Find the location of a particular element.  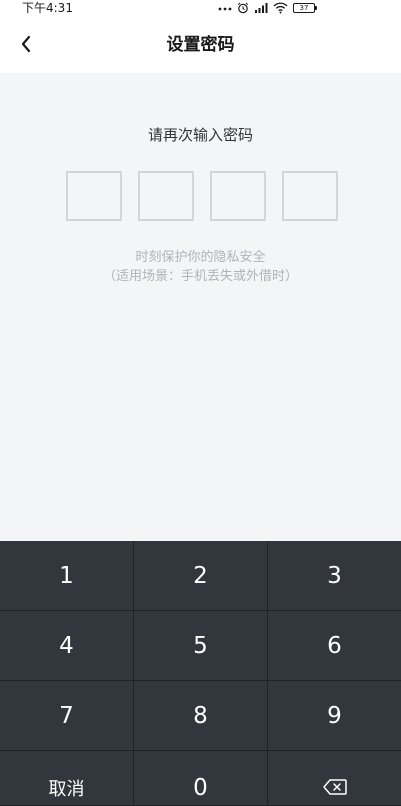

status-icons: 37 is located at coordinates (267, 8).